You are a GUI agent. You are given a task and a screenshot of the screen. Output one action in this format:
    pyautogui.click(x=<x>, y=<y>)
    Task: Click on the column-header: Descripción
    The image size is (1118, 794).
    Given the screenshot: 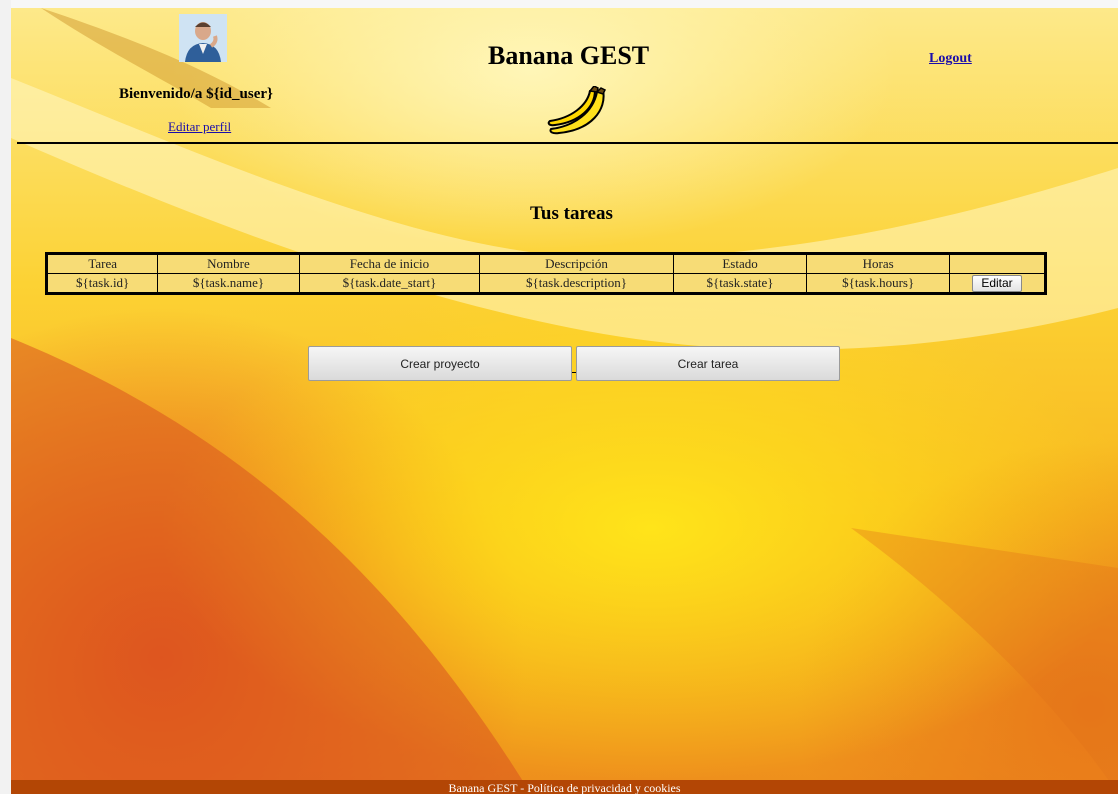 What is the action you would take?
    pyautogui.click(x=576, y=263)
    